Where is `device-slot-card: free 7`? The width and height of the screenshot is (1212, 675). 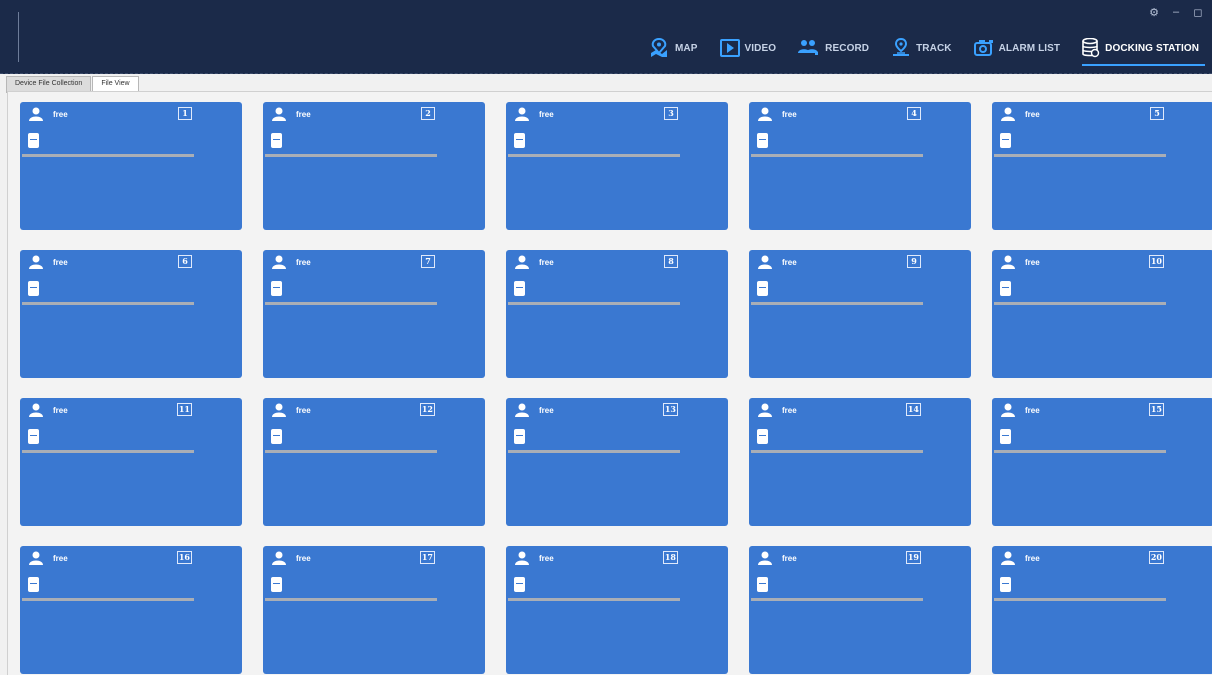 device-slot-card: free 7 is located at coordinates (374, 314).